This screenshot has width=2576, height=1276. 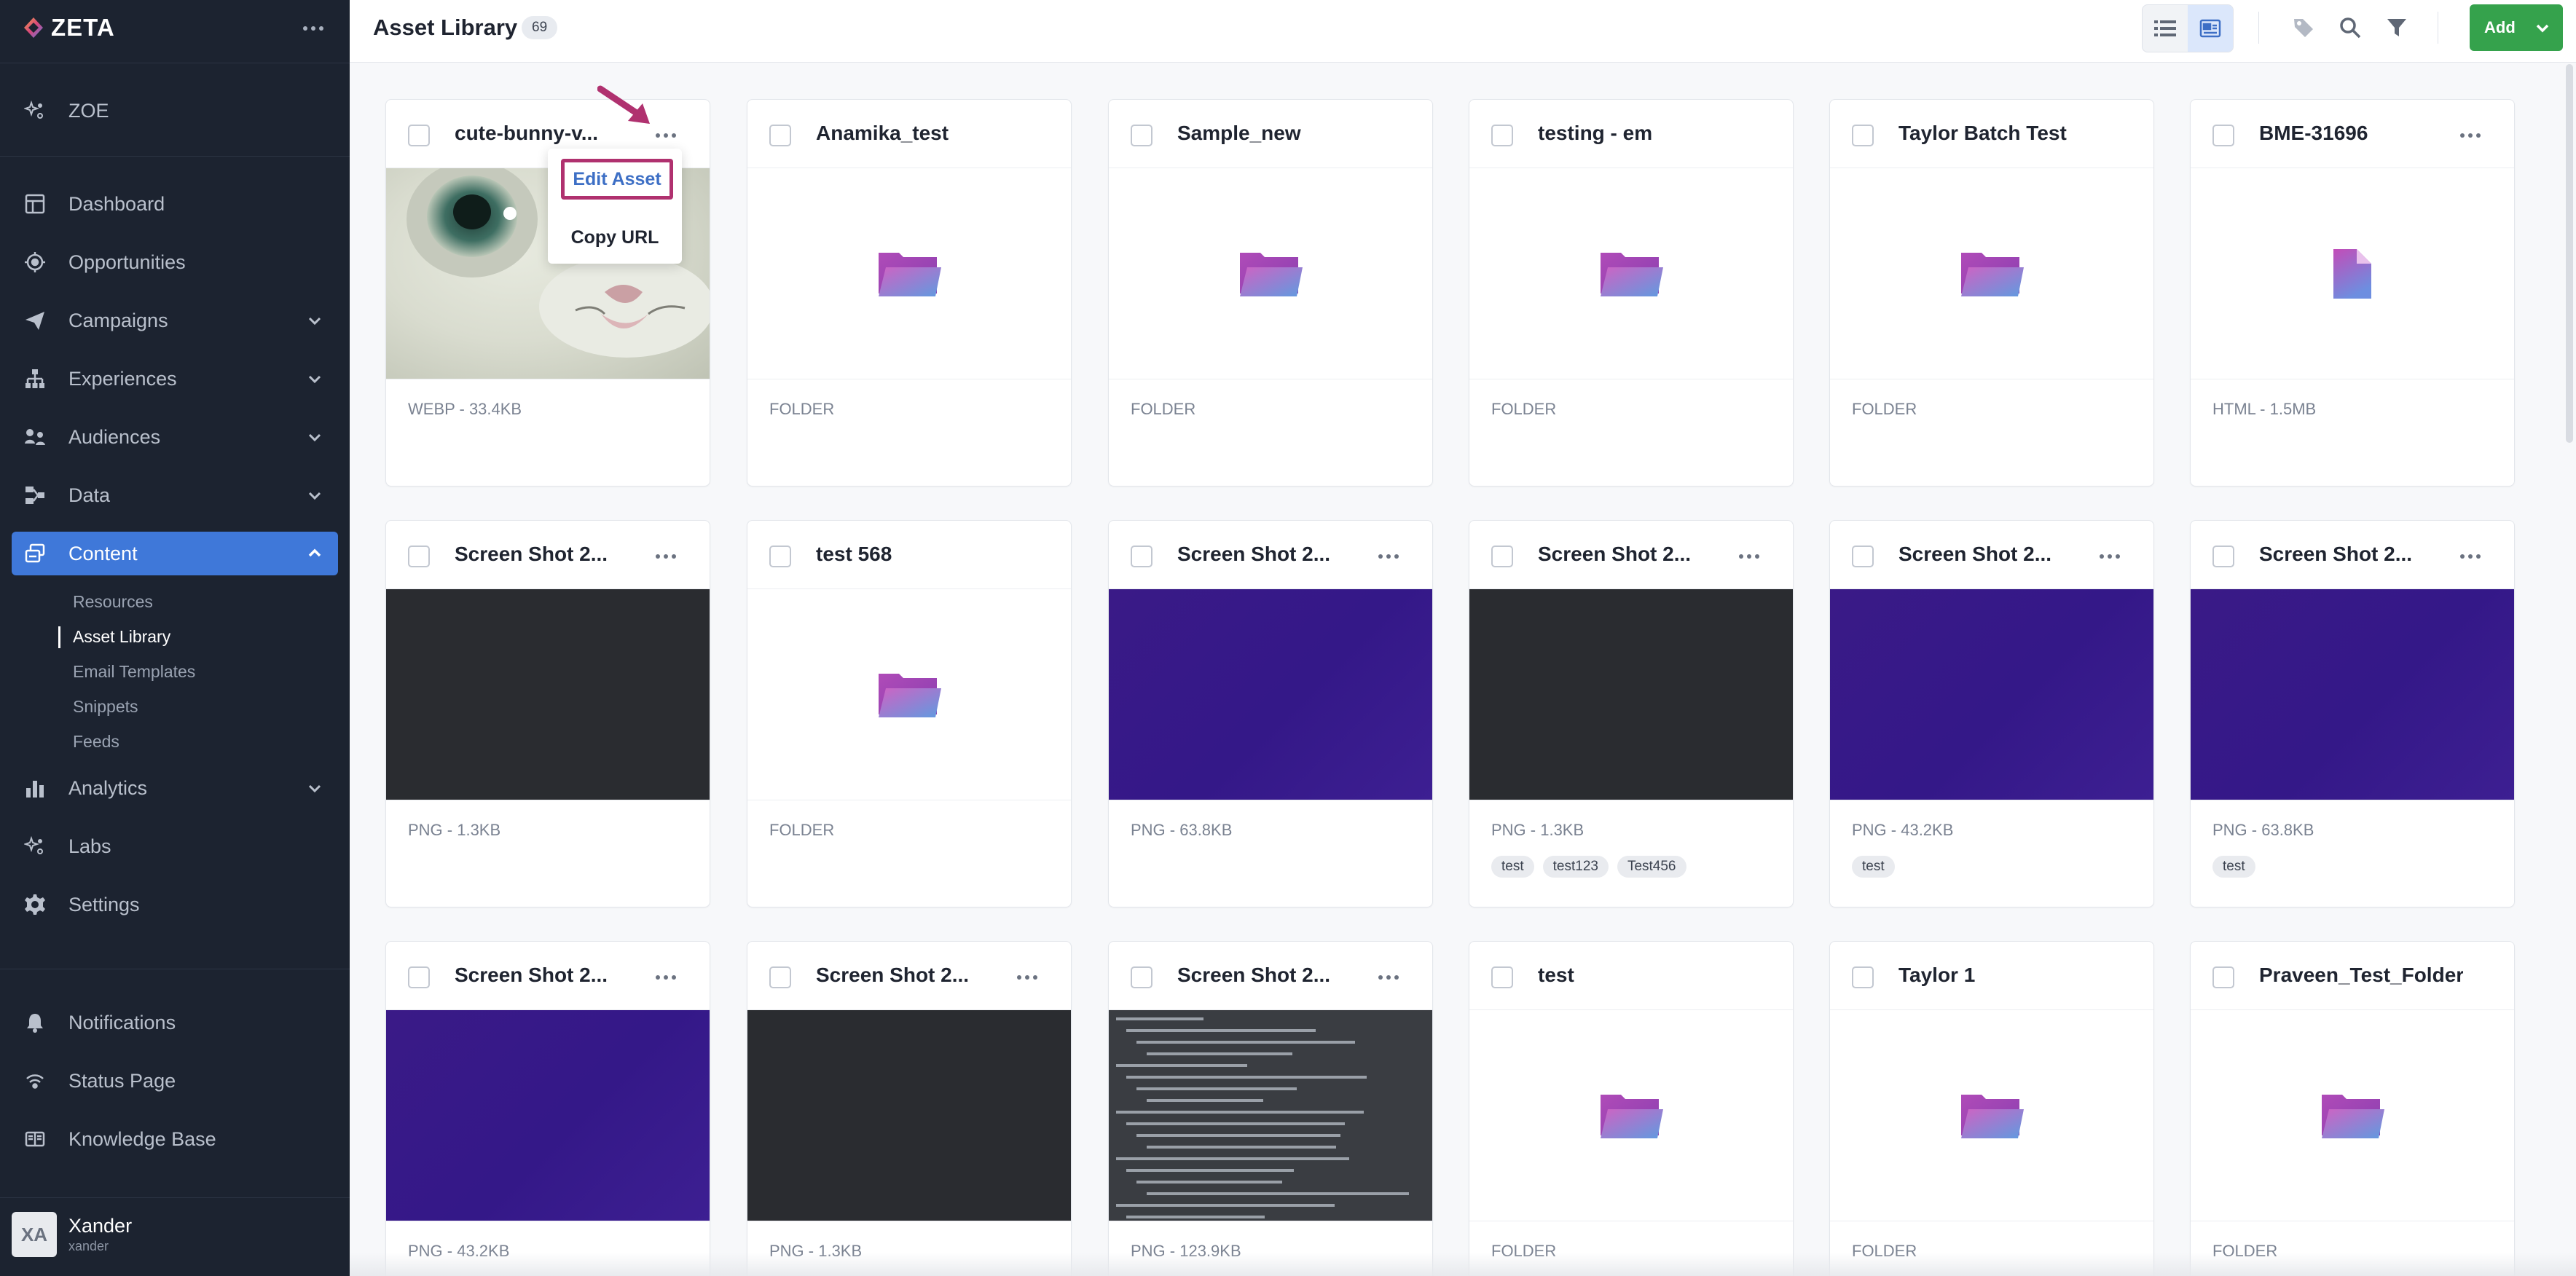 What do you see at coordinates (175, 904) in the screenshot?
I see `sidebar-item-settings: Settings` at bounding box center [175, 904].